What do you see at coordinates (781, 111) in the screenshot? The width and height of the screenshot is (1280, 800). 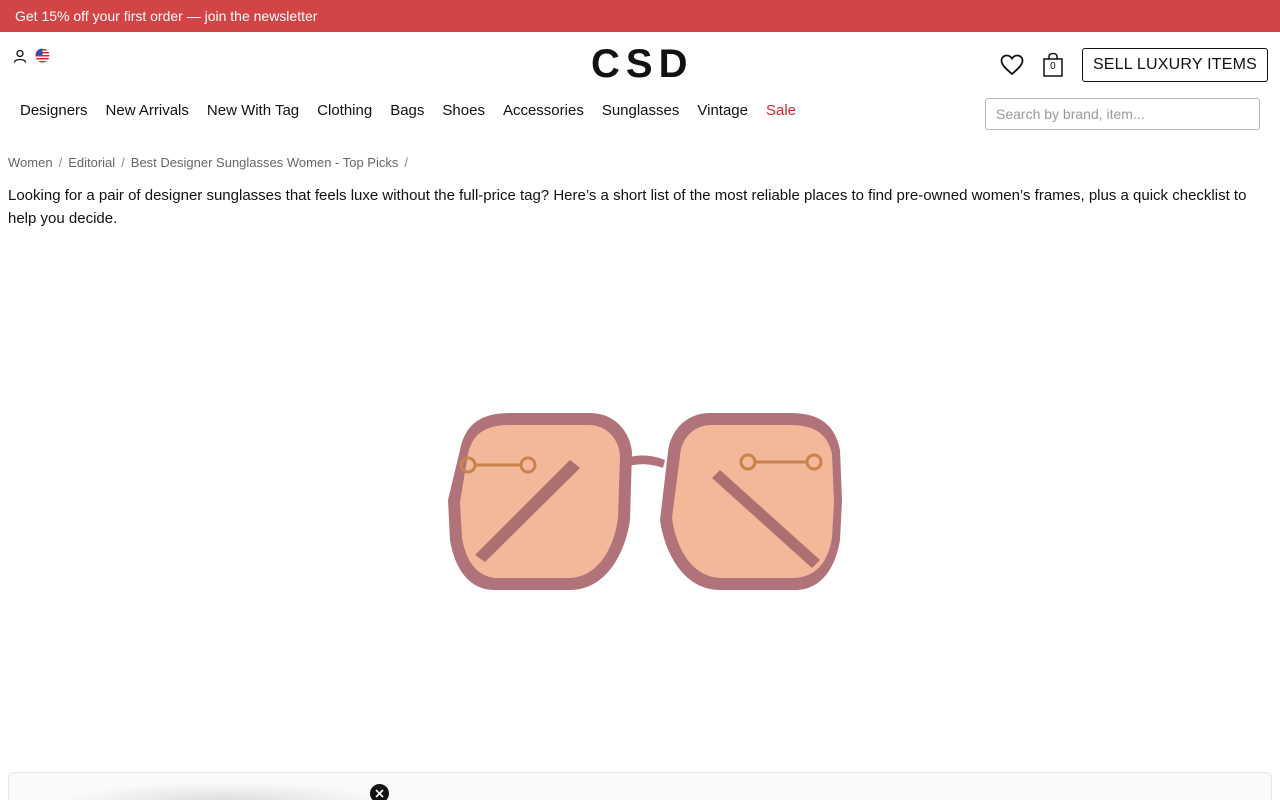 I see `nav-item-sale: Sale` at bounding box center [781, 111].